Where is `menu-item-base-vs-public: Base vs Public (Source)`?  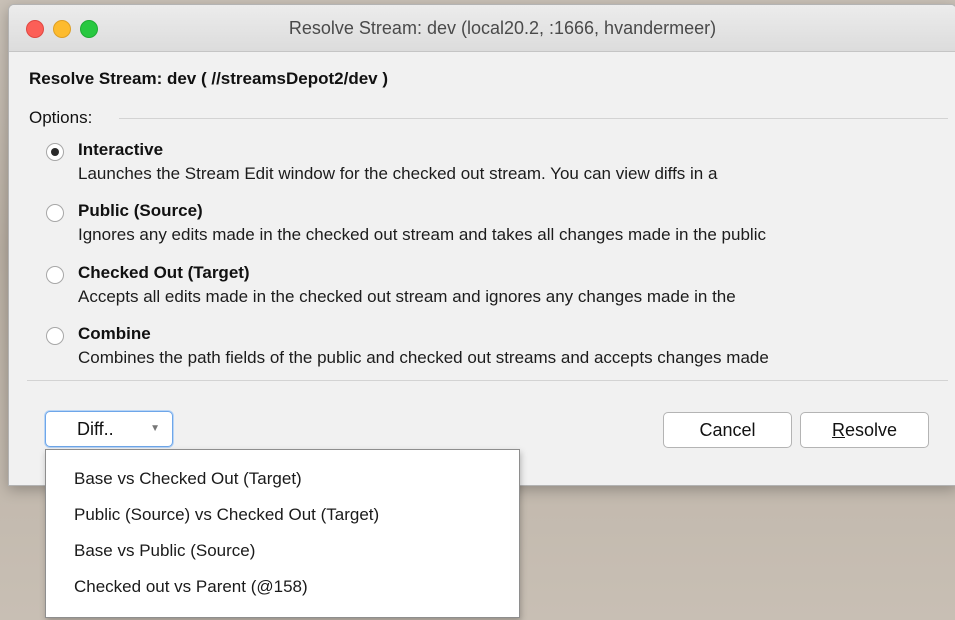
menu-item-base-vs-public: Base vs Public (Source) is located at coordinates (164, 551).